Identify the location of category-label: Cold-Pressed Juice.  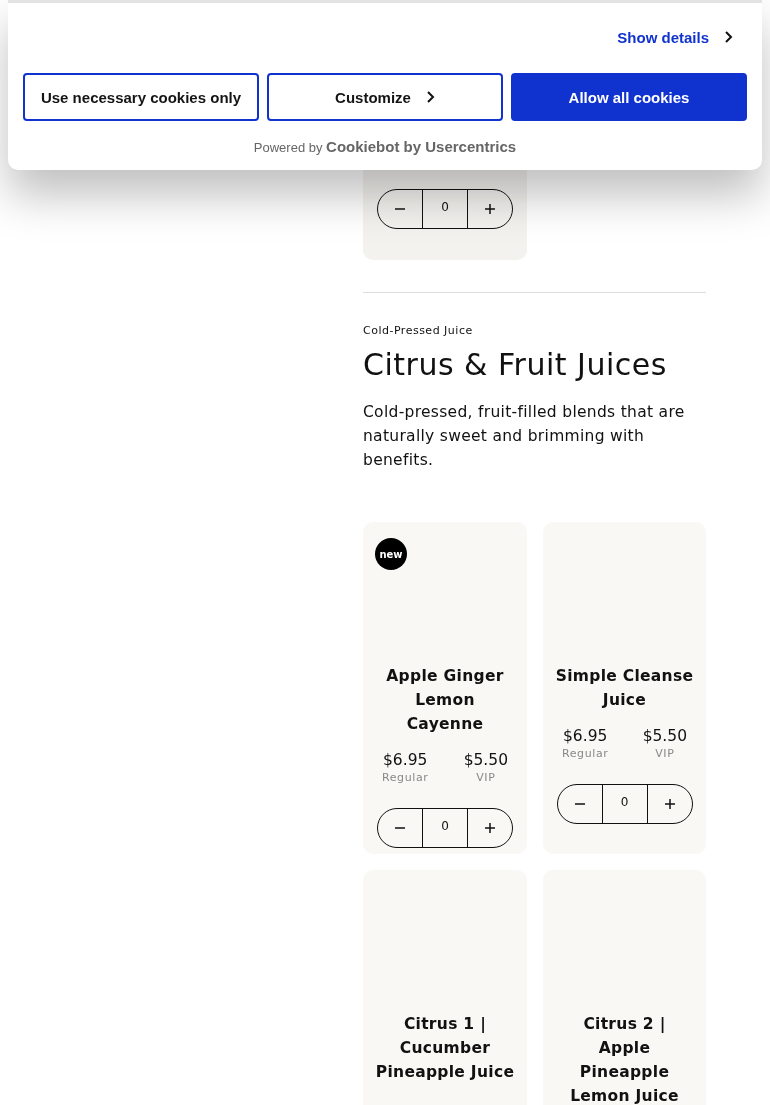
(418, 330).